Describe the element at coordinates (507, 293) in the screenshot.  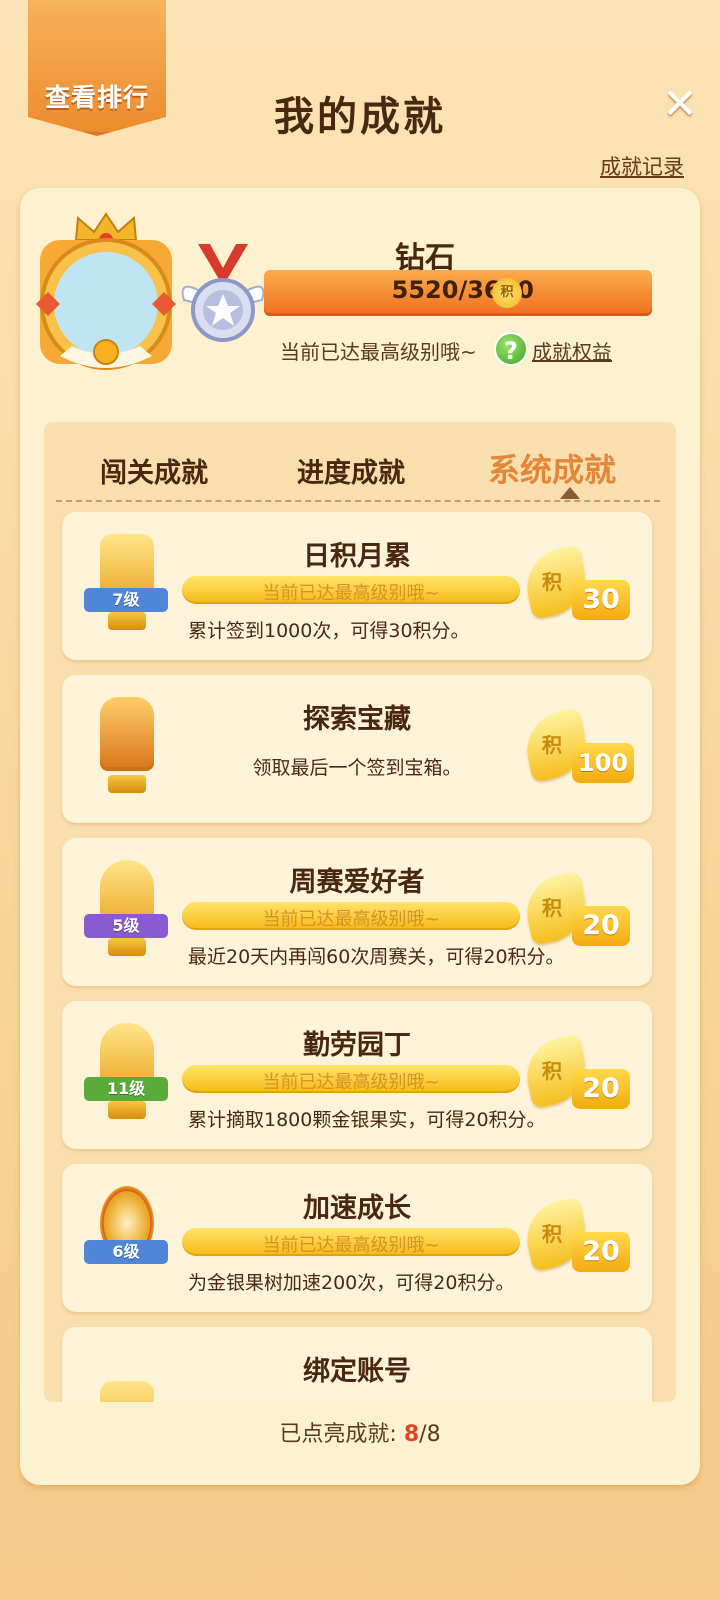
I see `points-coin-icon: 积` at that location.